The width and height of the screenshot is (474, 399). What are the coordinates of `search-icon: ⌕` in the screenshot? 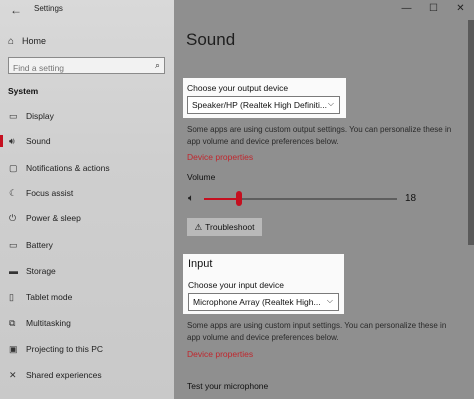 It's located at (157, 65).